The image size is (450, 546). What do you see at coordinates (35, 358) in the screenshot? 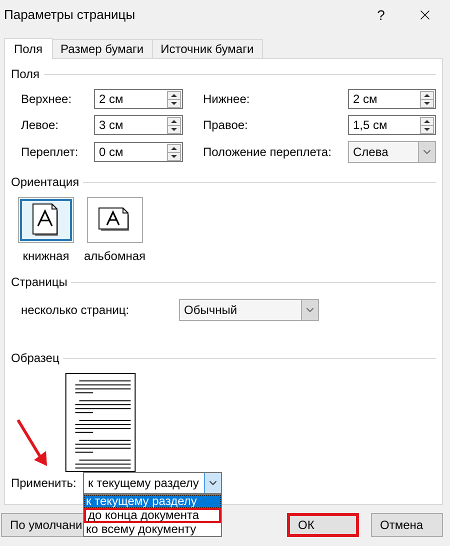
I see `section-heading: Образец` at bounding box center [35, 358].